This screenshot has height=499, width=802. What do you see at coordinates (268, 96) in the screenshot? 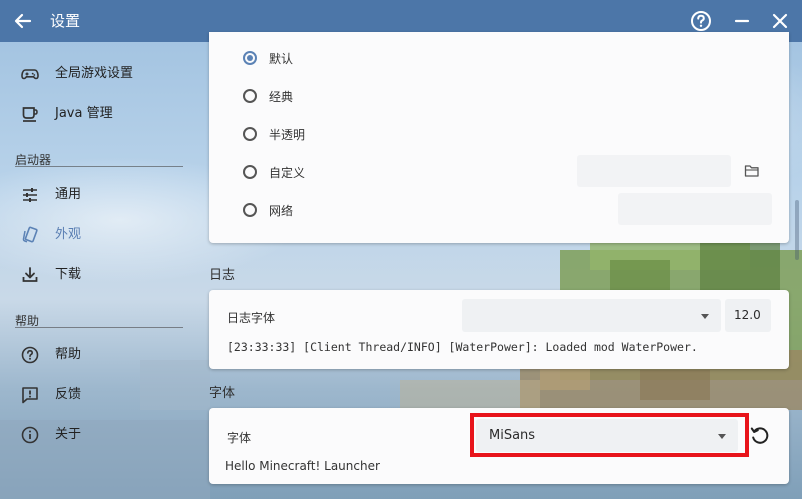
I see `radio-classic: 经典` at bounding box center [268, 96].